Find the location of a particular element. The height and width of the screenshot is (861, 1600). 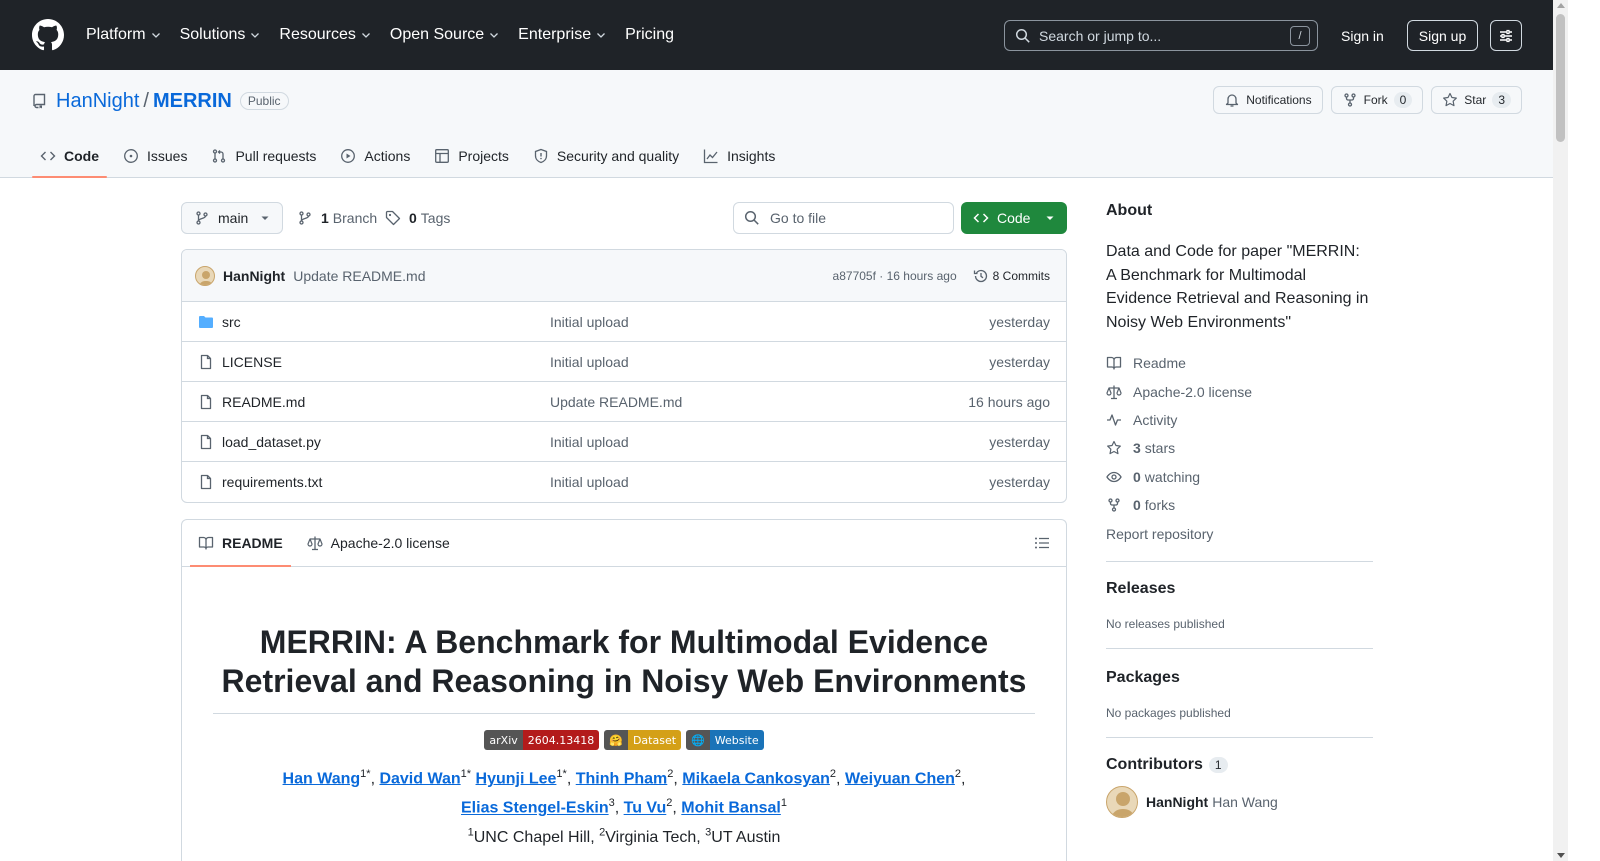

tab-insights: Insights is located at coordinates (739, 156).